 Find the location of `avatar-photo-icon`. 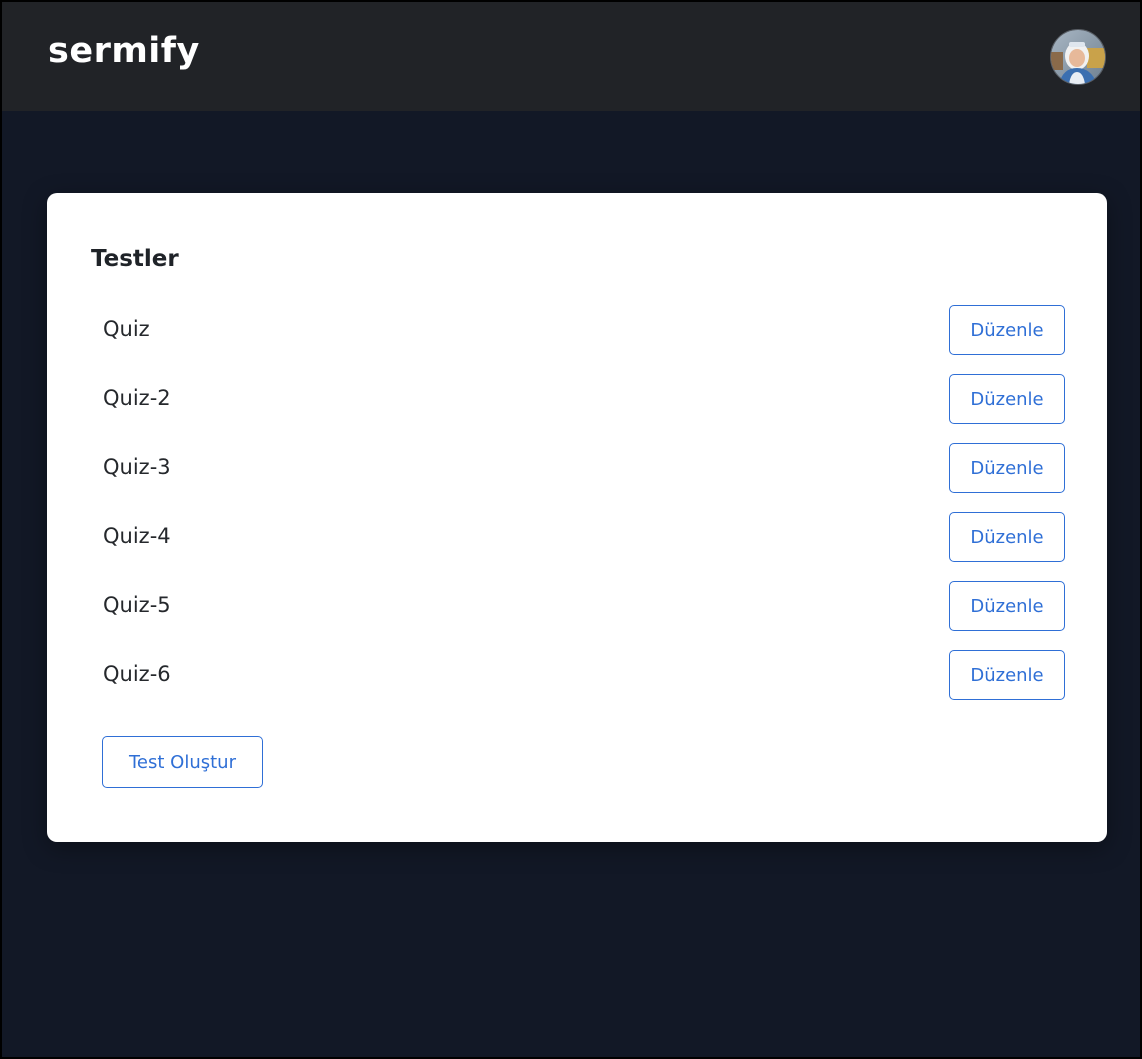

avatar-photo-icon is located at coordinates (1078, 57).